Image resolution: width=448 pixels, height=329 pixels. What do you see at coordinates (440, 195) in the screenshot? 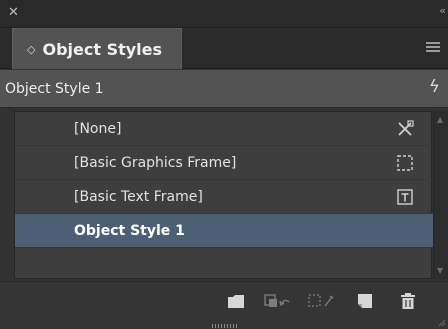
I see `list-scrollbar: ▲ ▼` at bounding box center [440, 195].